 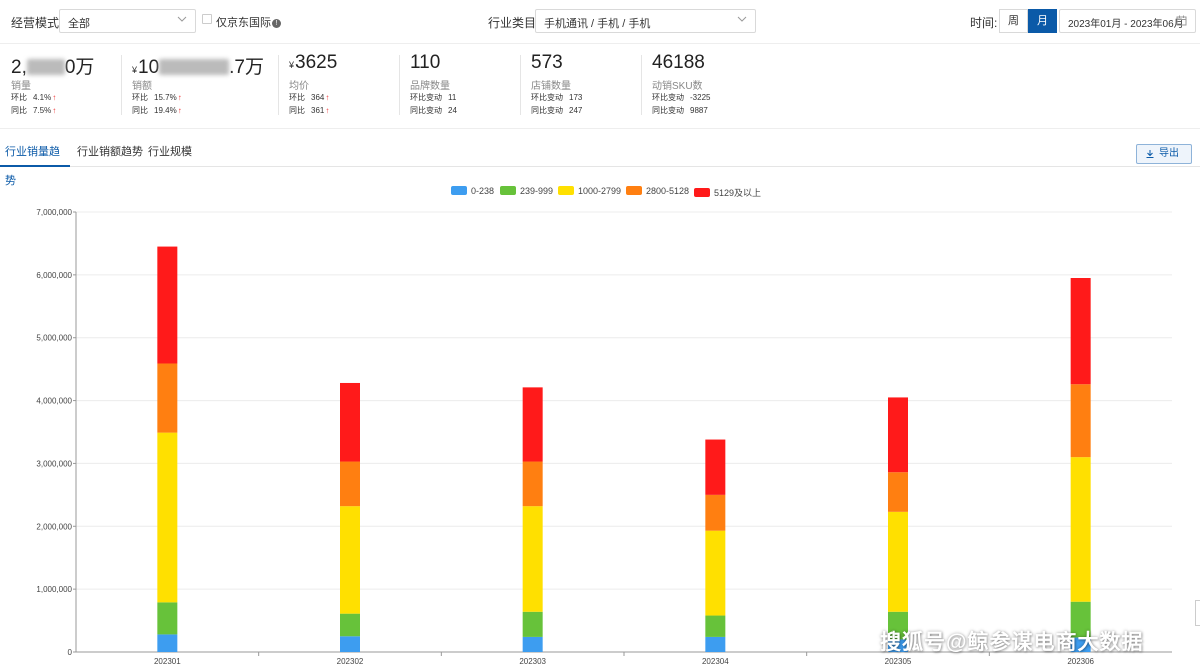 I want to click on stat-yoy: 同比变动 9887, so click(x=680, y=110).